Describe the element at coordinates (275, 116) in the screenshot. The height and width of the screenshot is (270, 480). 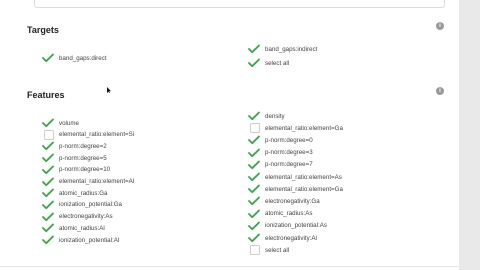
I see `checkbox-label: density` at that location.